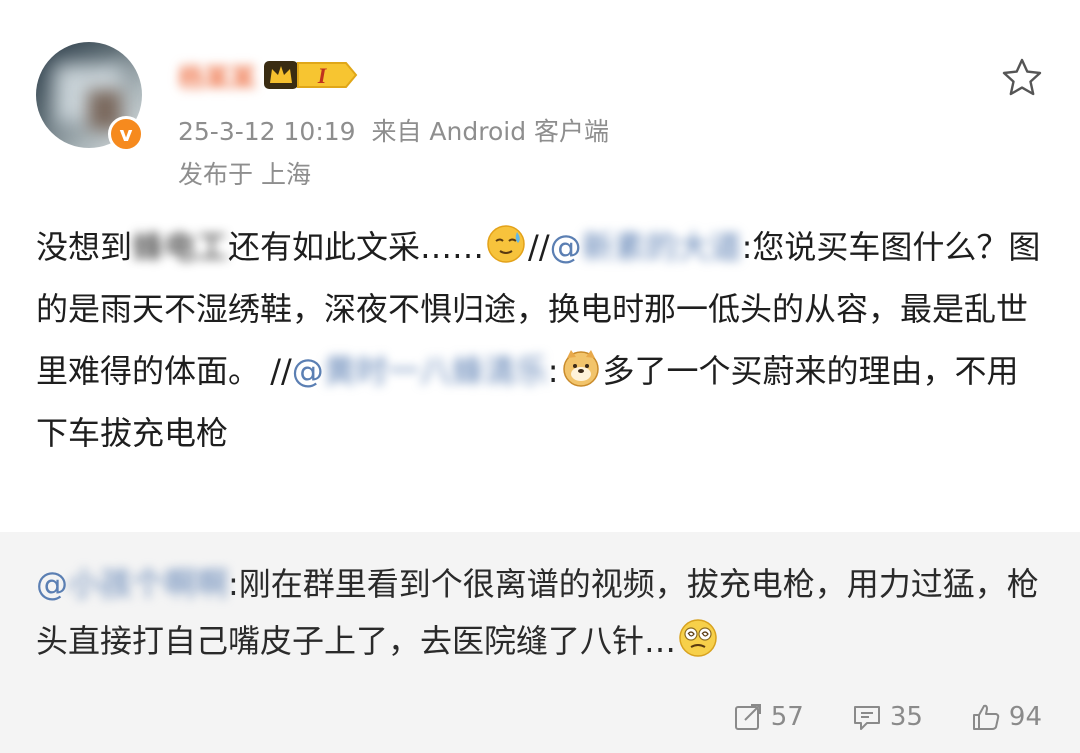 The height and width of the screenshot is (753, 1080). Describe the element at coordinates (747, 717) in the screenshot. I see `share-icon` at that location.